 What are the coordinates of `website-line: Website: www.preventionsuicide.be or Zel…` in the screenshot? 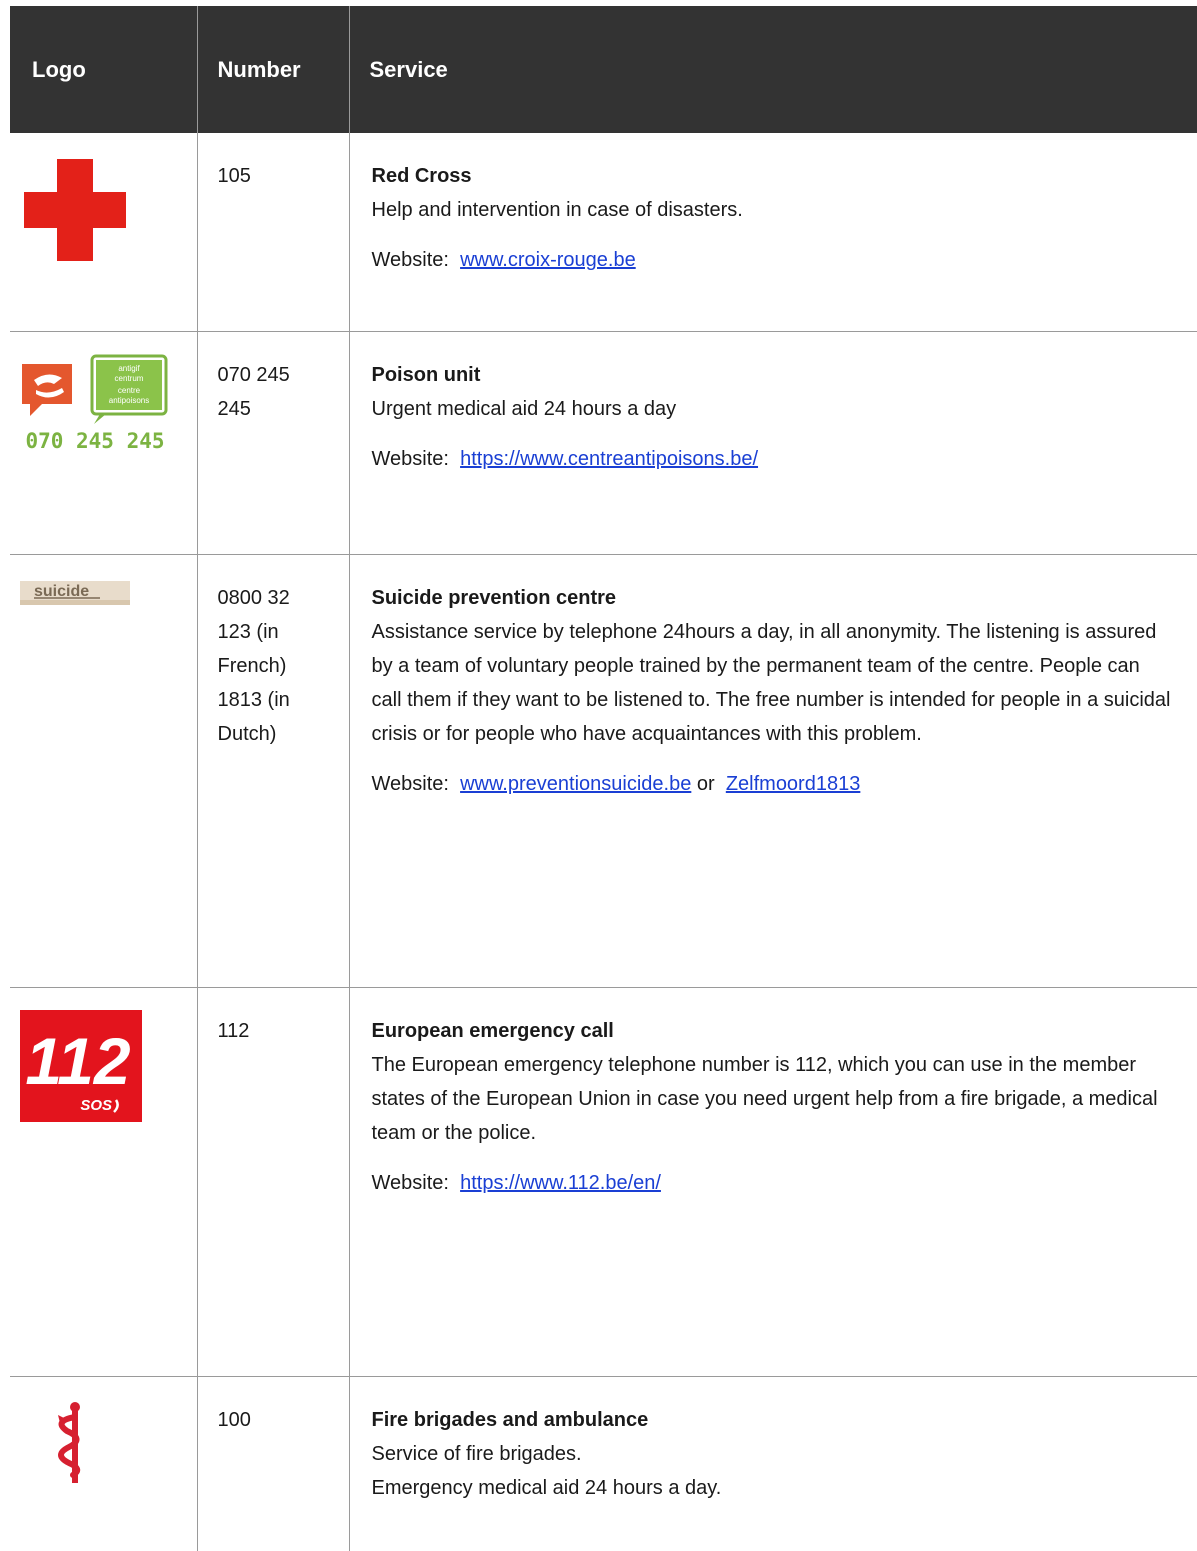 It's located at (773, 784).